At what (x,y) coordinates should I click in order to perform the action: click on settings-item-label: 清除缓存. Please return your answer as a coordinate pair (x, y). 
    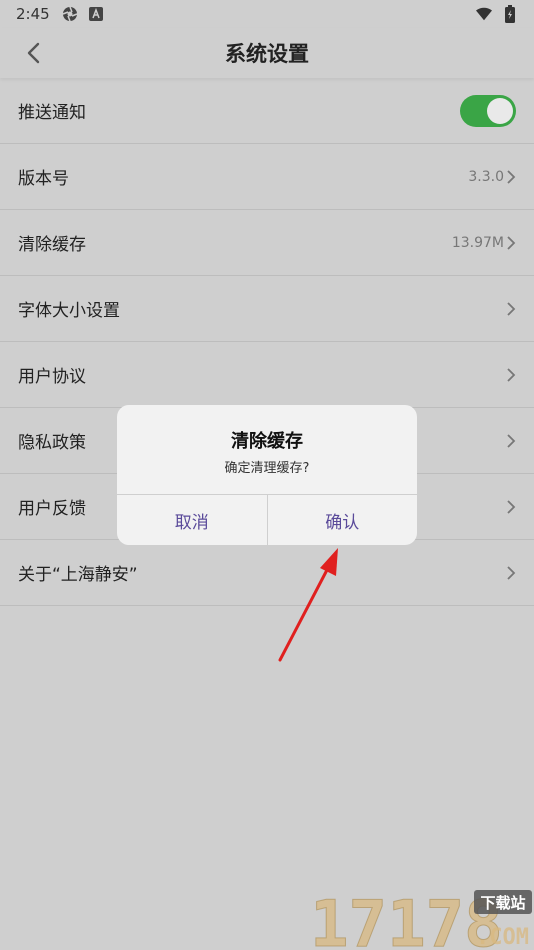
    Looking at the image, I should click on (52, 245).